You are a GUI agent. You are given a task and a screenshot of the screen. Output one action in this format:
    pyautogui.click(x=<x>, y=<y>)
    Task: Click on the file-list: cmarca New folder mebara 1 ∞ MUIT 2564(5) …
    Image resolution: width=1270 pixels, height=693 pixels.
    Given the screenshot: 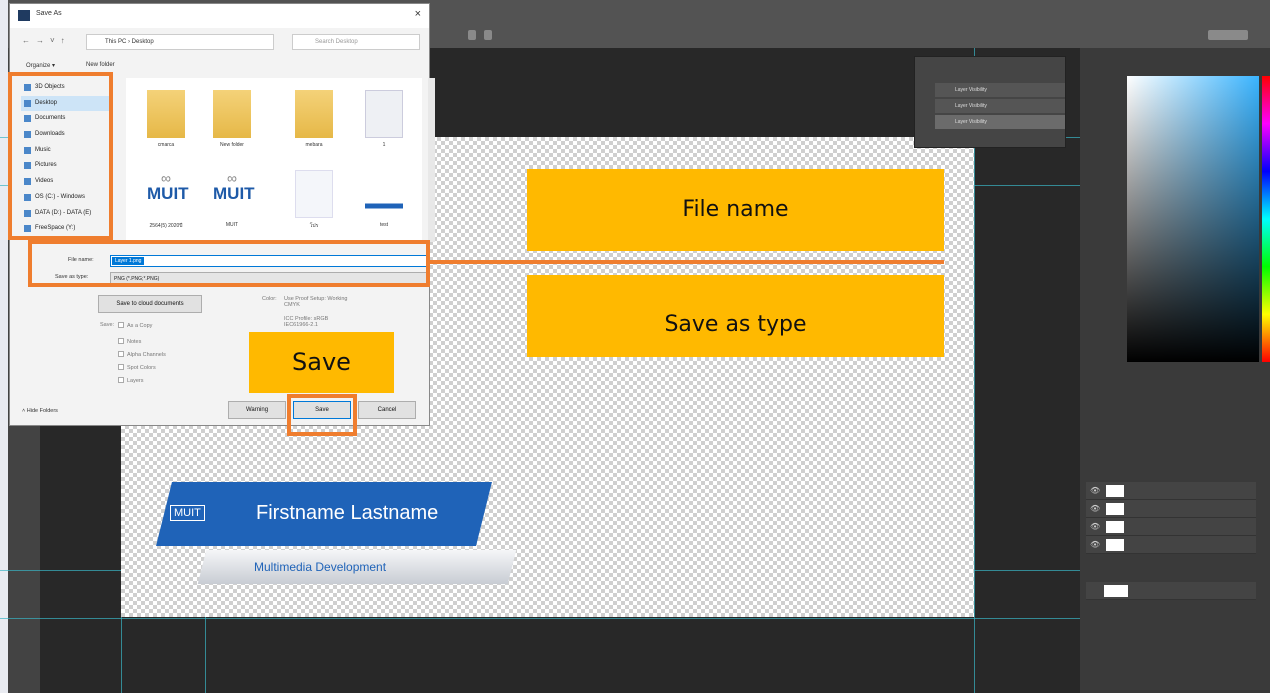 What is the action you would take?
    pyautogui.click(x=274, y=161)
    